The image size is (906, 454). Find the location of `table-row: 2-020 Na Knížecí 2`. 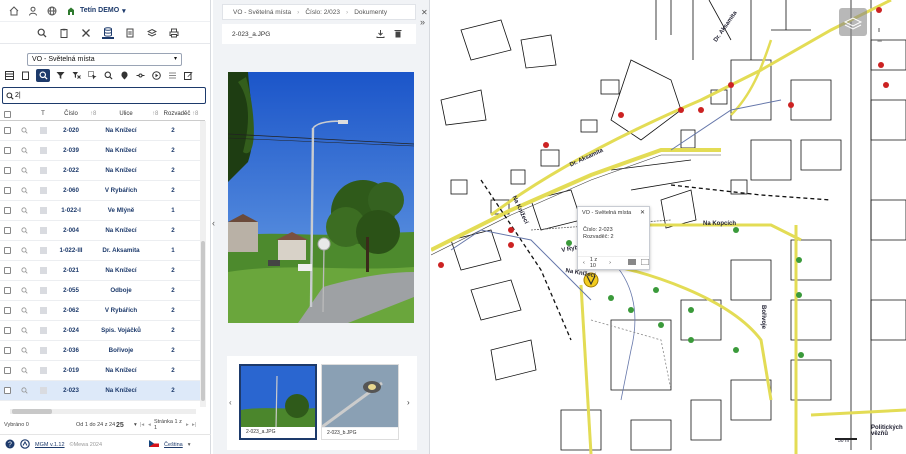

table-row: 2-020 Na Knížecí 2 is located at coordinates (100, 131).